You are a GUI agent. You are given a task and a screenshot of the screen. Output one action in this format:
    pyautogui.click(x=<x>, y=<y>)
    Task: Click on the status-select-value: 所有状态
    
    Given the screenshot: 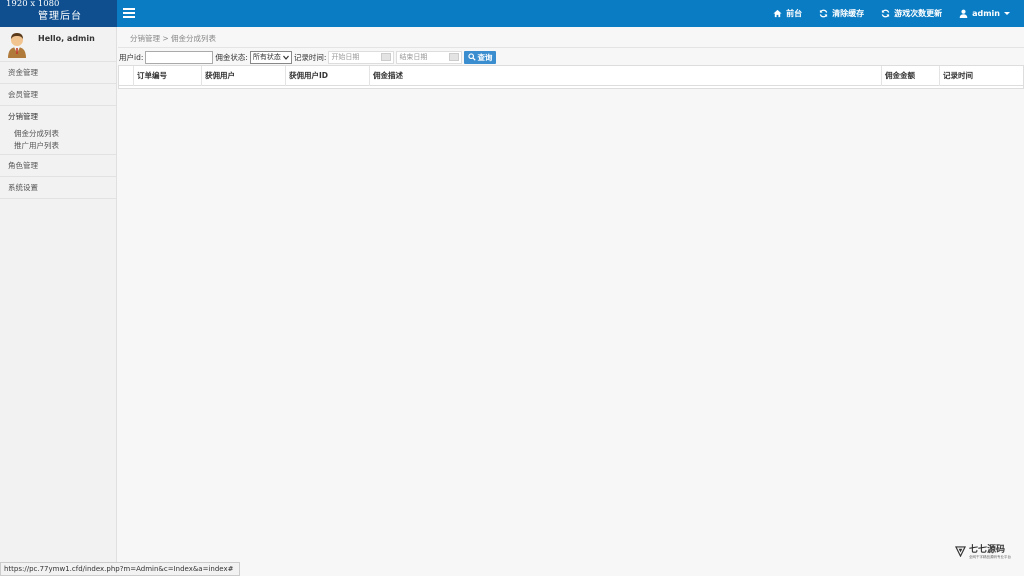 What is the action you would take?
    pyautogui.click(x=266, y=57)
    